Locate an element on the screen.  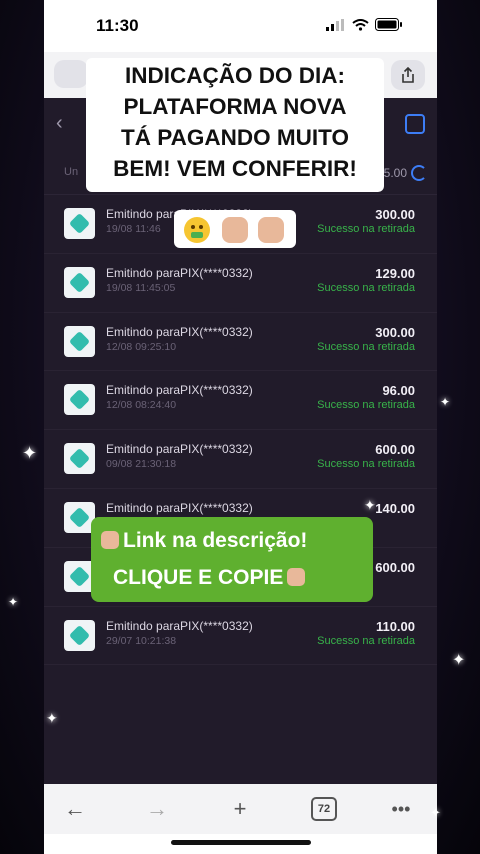
signal-icon is located at coordinates (335, 24).